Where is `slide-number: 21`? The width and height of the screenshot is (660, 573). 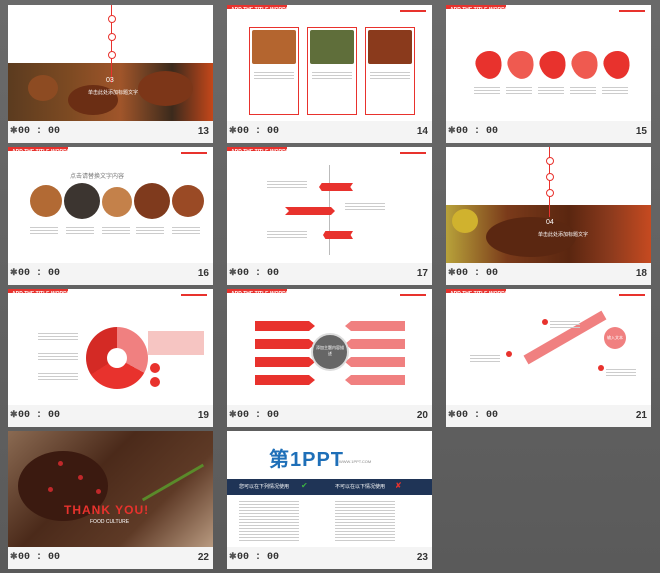
slide-number: 21 is located at coordinates (641, 415).